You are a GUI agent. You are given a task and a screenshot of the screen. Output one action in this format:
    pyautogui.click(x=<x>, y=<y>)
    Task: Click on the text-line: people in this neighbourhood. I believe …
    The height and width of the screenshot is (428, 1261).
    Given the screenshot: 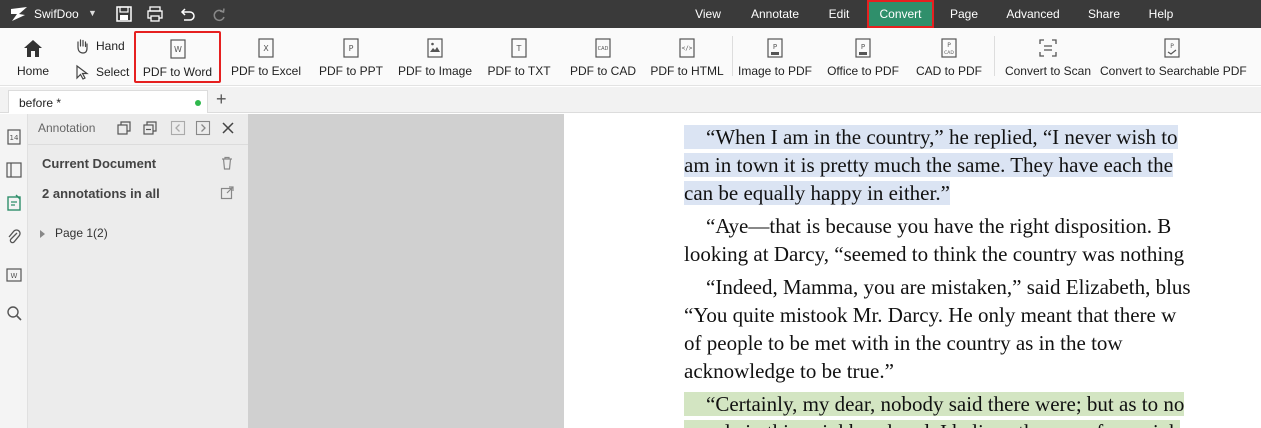 What is the action you would take?
    pyautogui.click(x=972, y=423)
    